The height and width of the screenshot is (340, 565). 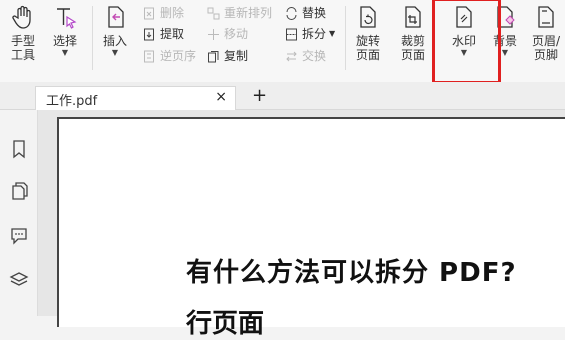 I want to click on header-footer-button: 页眉/ 页脚, so click(x=546, y=33).